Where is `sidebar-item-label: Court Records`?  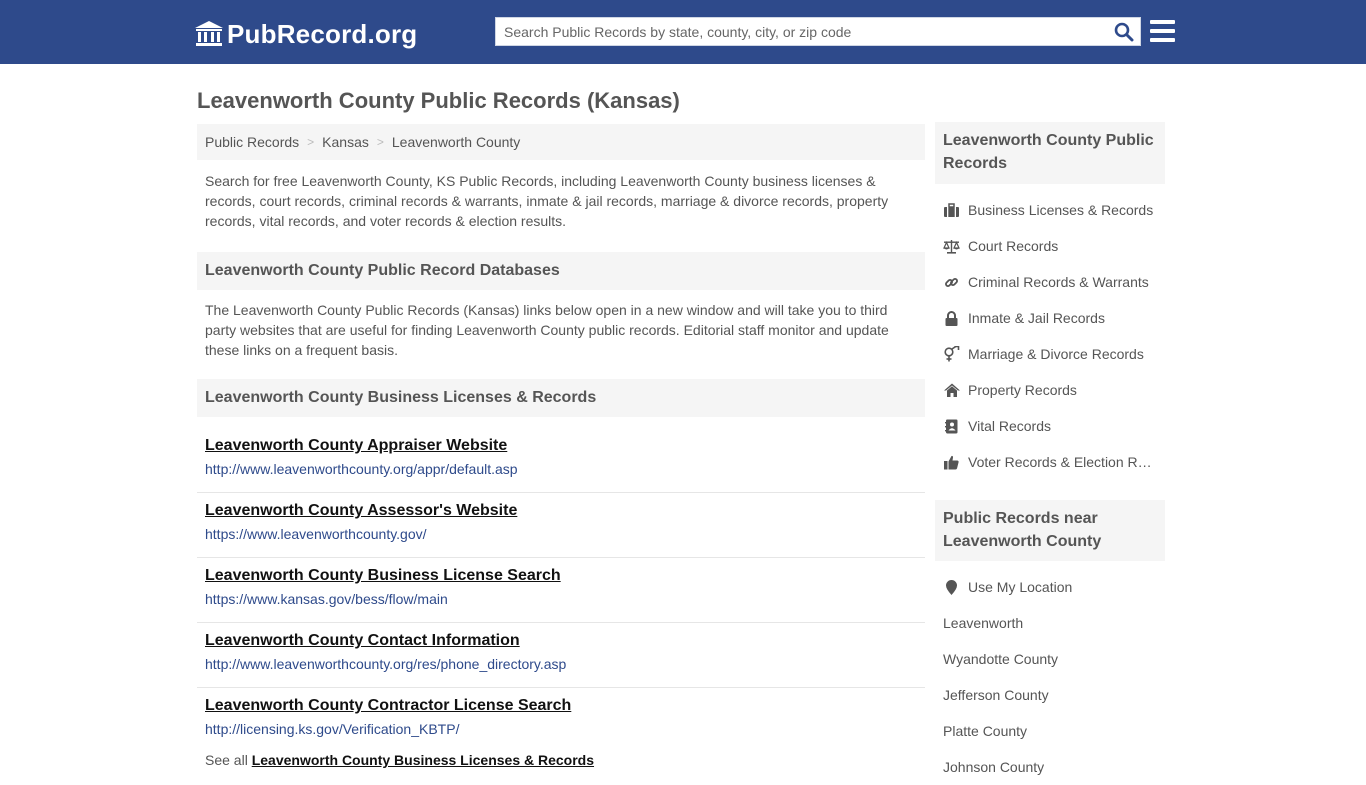 sidebar-item-label: Court Records is located at coordinates (1013, 246).